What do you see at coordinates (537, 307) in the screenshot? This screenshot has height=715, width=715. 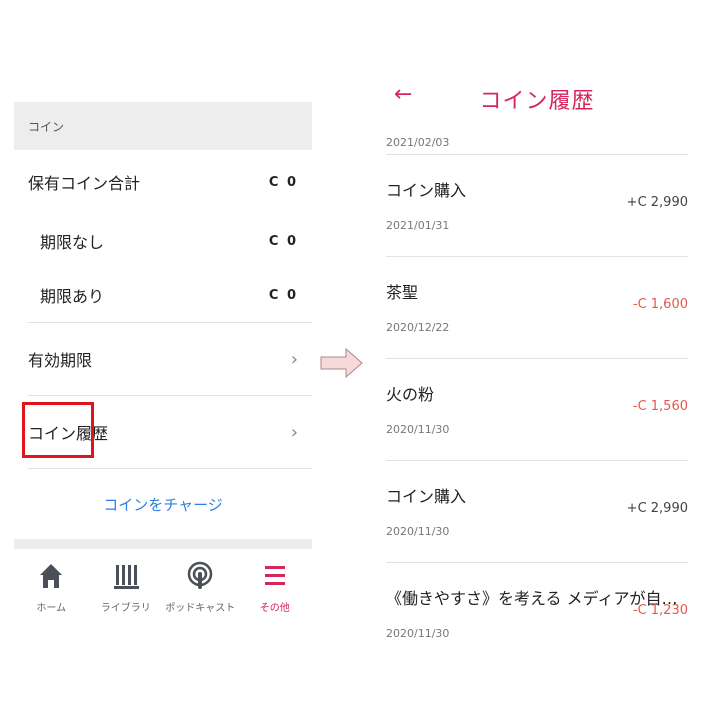 I see `history-item: 茶聖 2020/12/22 -C 1,600` at bounding box center [537, 307].